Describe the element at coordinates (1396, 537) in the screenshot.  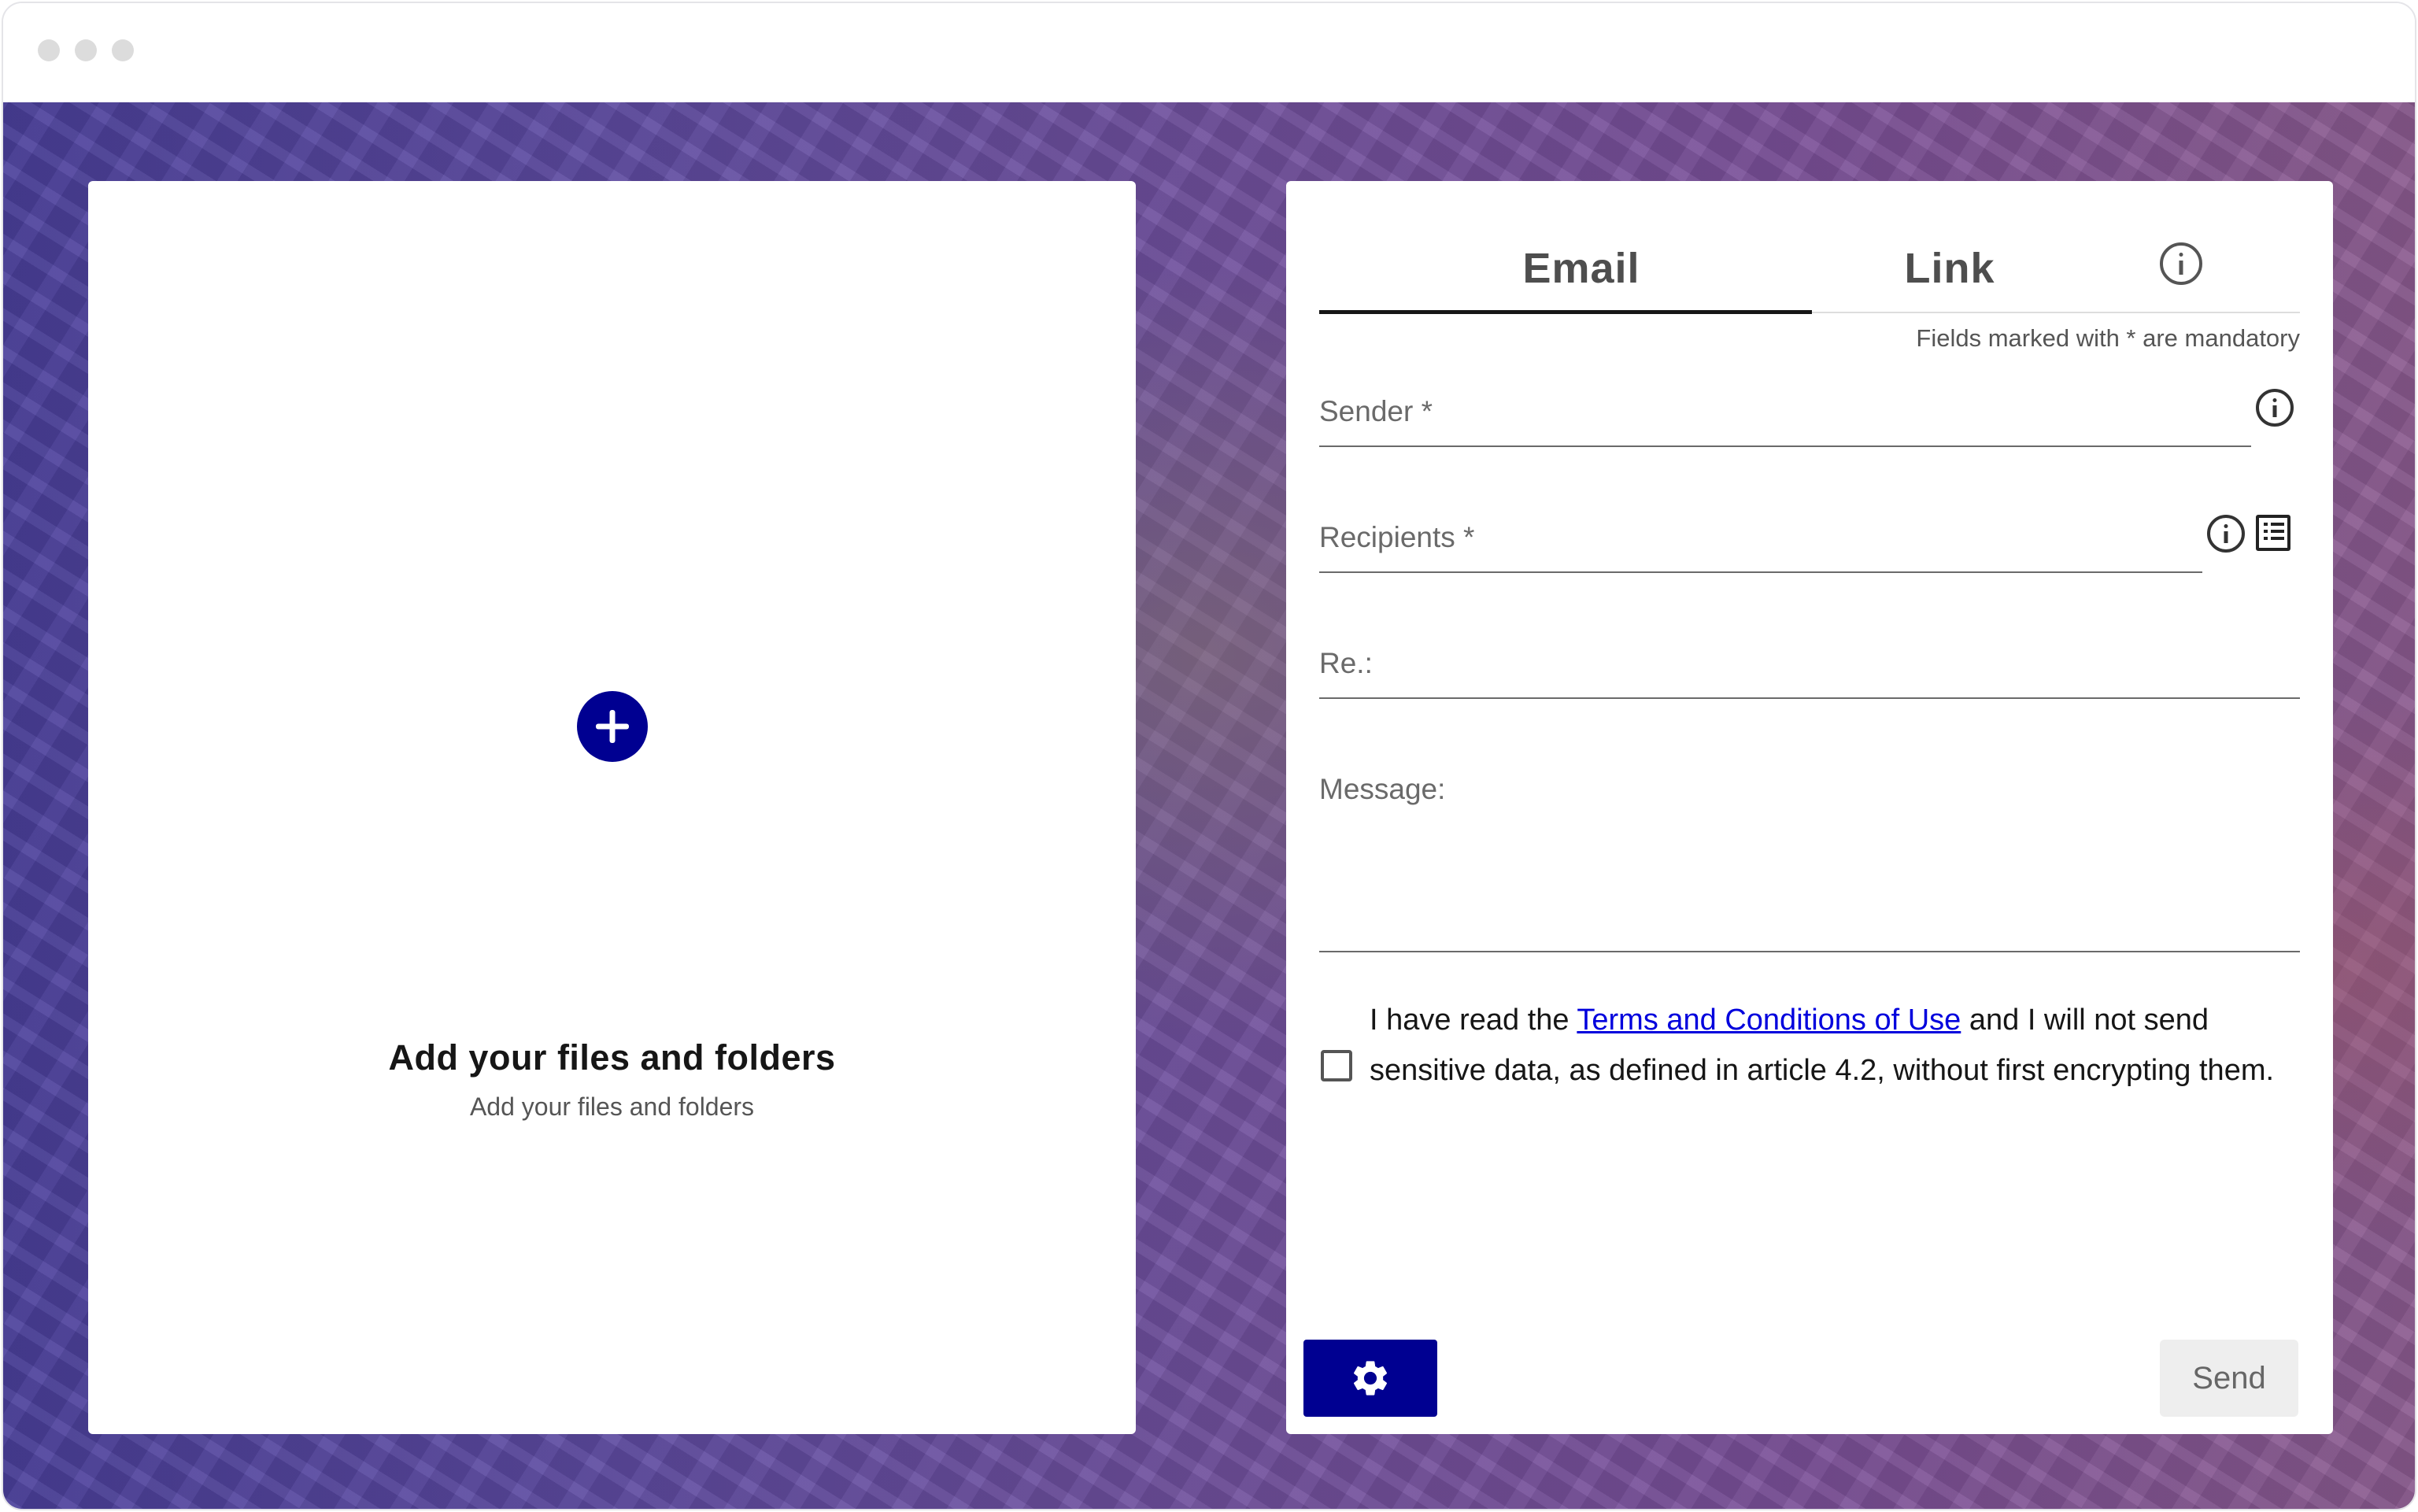
I see `recipients-field: Recipients *` at that location.